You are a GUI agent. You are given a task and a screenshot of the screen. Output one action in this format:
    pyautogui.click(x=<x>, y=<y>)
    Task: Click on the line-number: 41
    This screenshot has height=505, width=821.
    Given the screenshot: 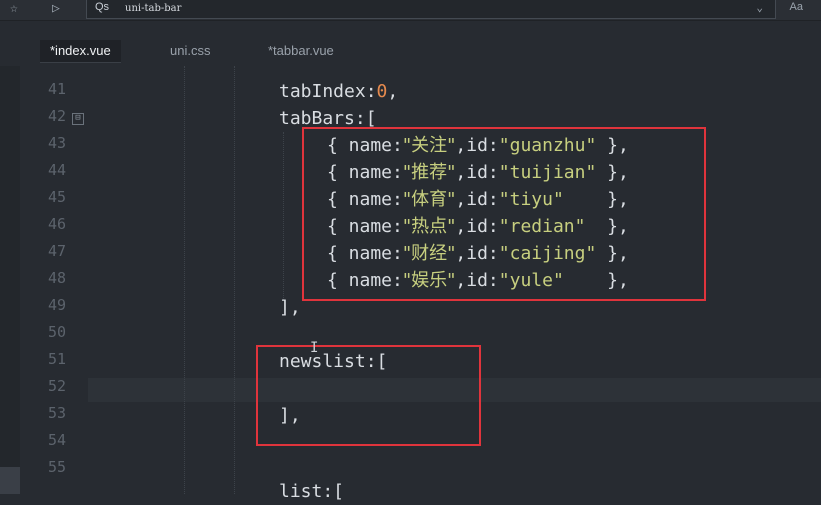 What is the action you would take?
    pyautogui.click(x=56, y=89)
    